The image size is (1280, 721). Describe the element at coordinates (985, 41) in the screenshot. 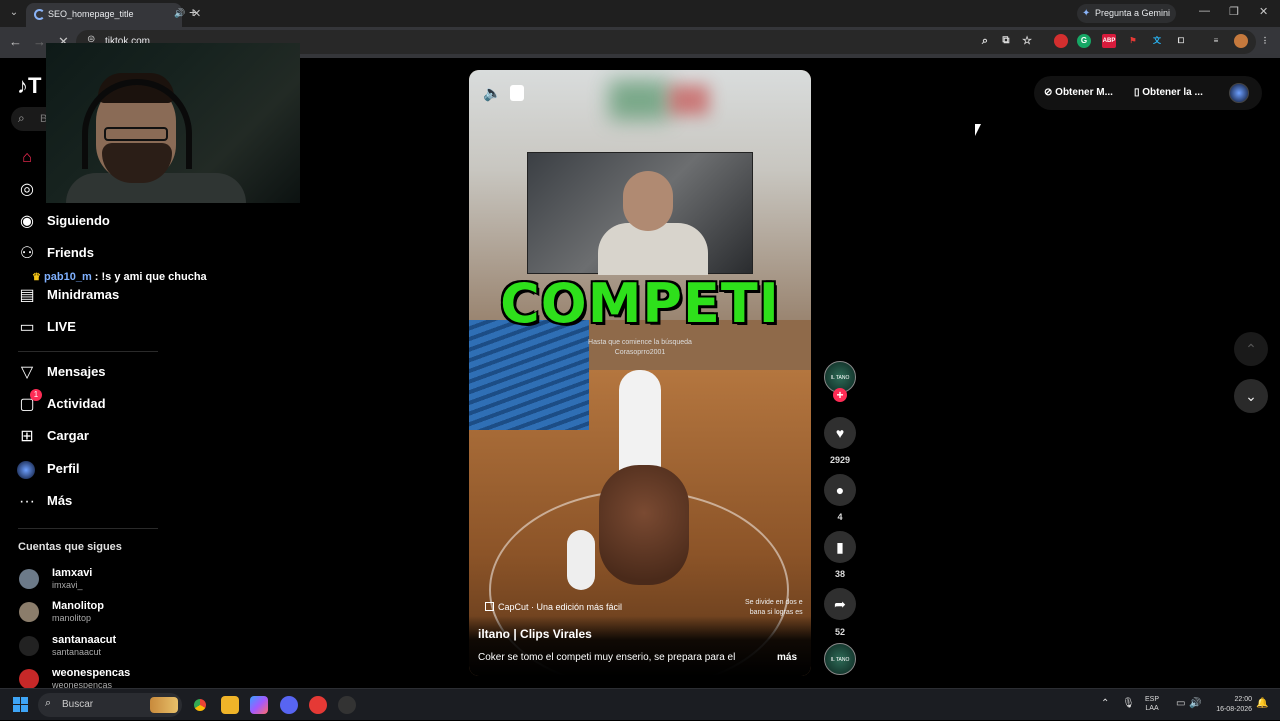

I see `zoom-icon: ⌕` at that location.